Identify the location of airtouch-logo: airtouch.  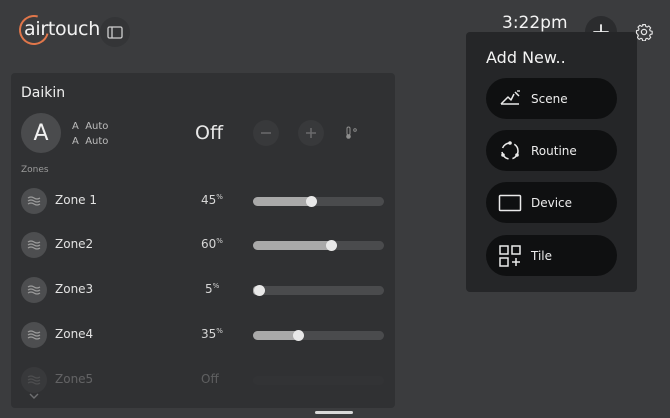
(56, 30).